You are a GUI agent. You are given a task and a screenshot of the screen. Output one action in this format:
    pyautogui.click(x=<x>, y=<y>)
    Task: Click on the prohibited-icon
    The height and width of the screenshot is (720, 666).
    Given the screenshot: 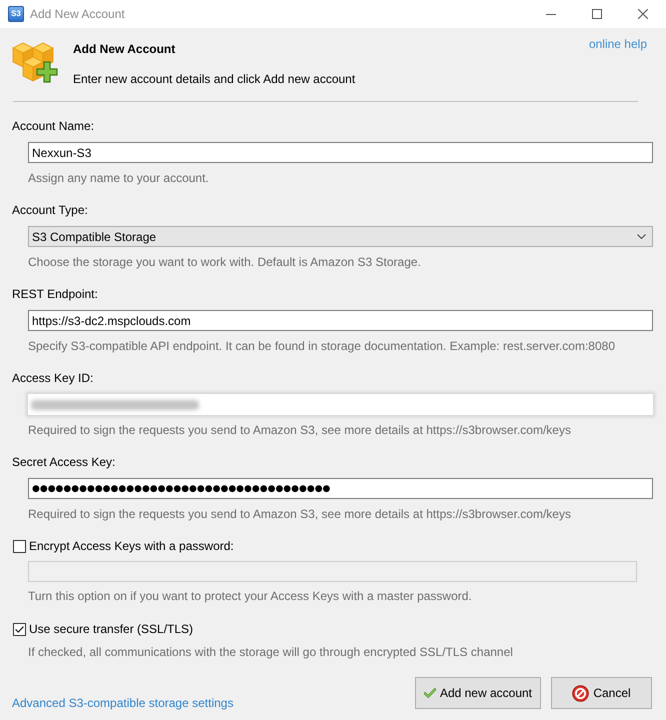 What is the action you would take?
    pyautogui.click(x=581, y=693)
    